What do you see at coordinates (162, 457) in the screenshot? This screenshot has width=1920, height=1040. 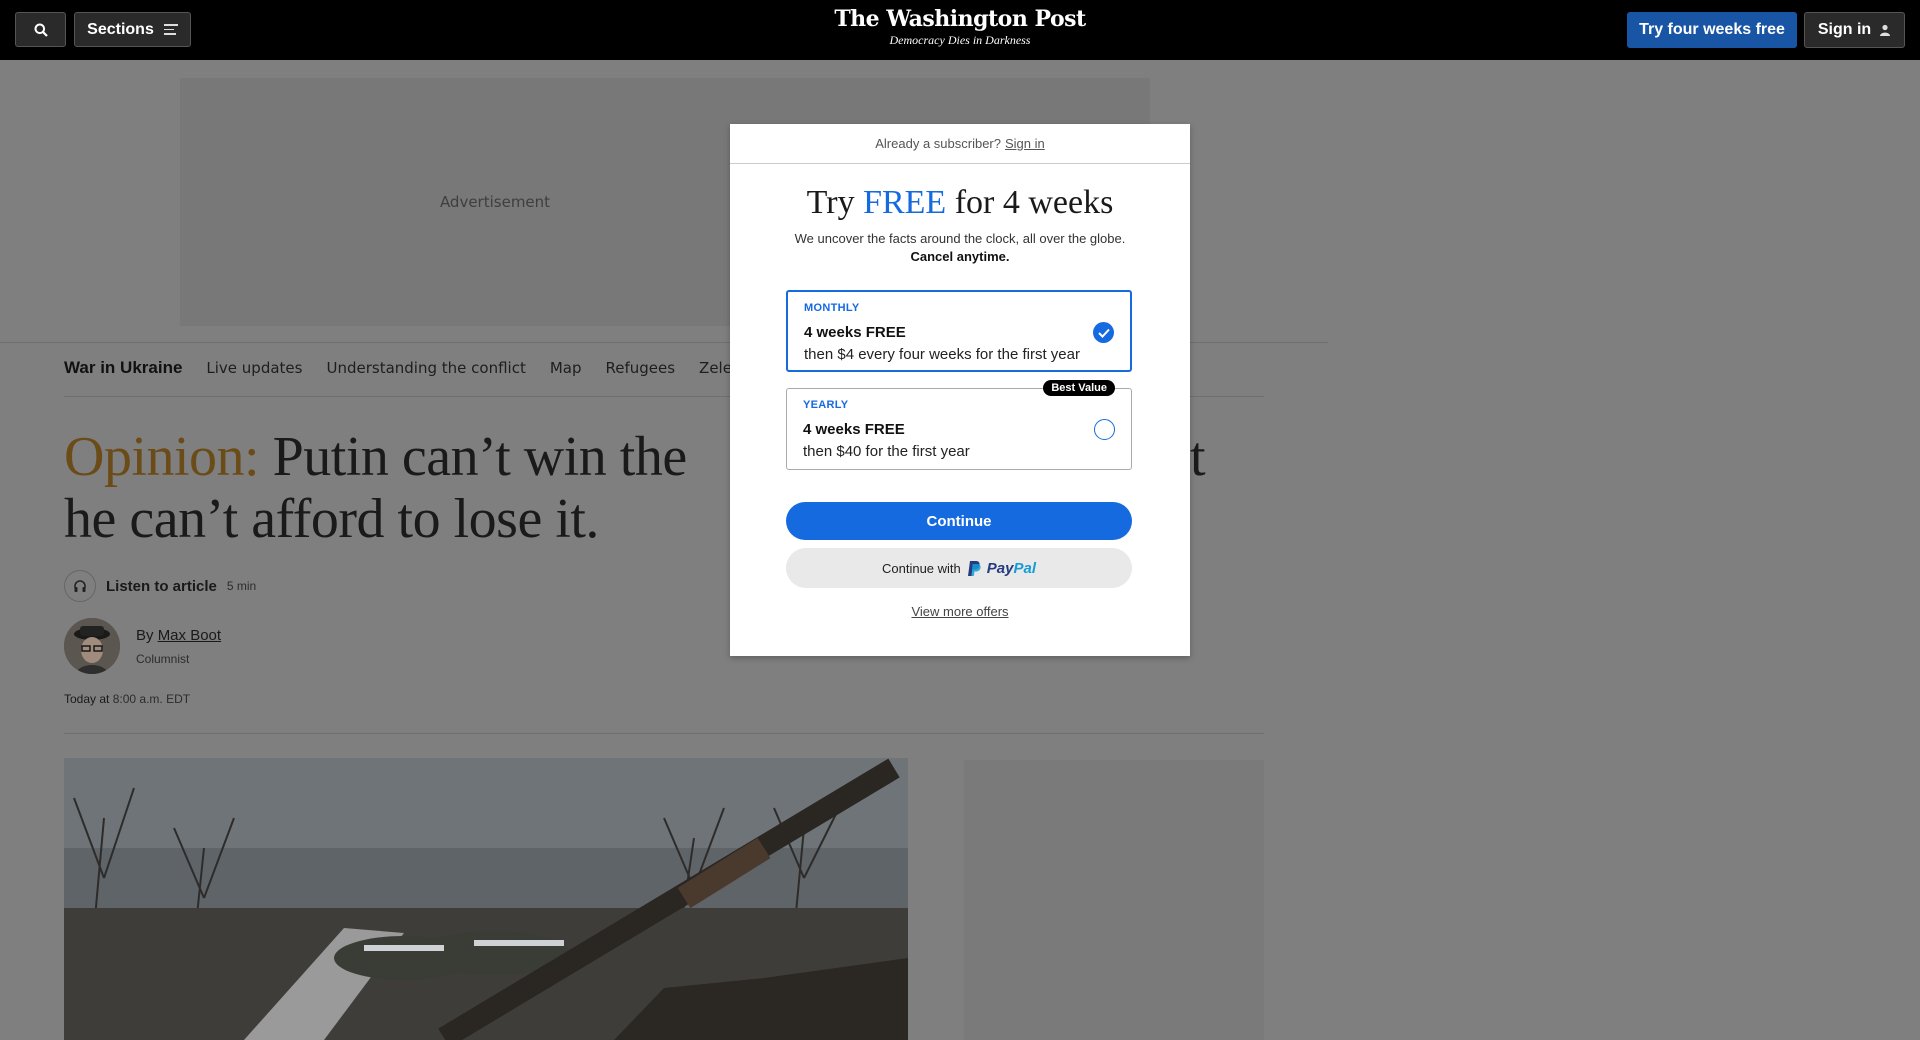 I see `opinion-kicker: Opinion:` at bounding box center [162, 457].